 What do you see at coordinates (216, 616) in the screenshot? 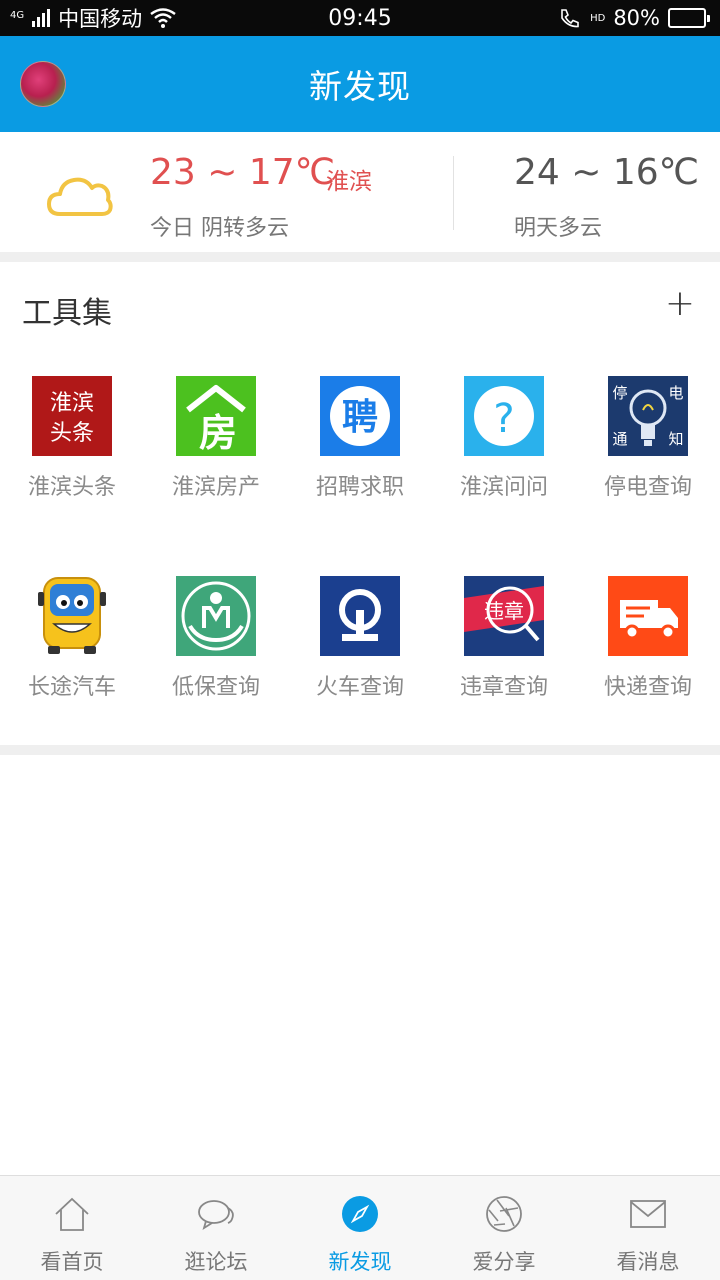
I see `welfare-icon` at bounding box center [216, 616].